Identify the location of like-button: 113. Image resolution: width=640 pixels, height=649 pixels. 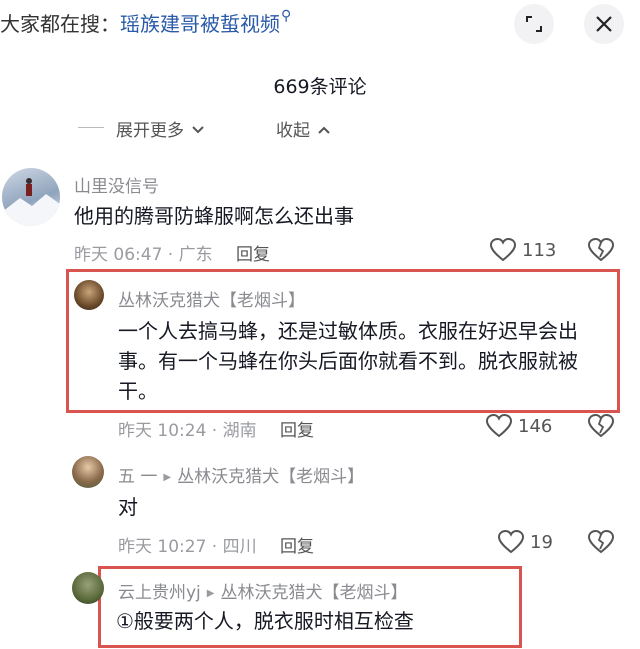
(523, 250).